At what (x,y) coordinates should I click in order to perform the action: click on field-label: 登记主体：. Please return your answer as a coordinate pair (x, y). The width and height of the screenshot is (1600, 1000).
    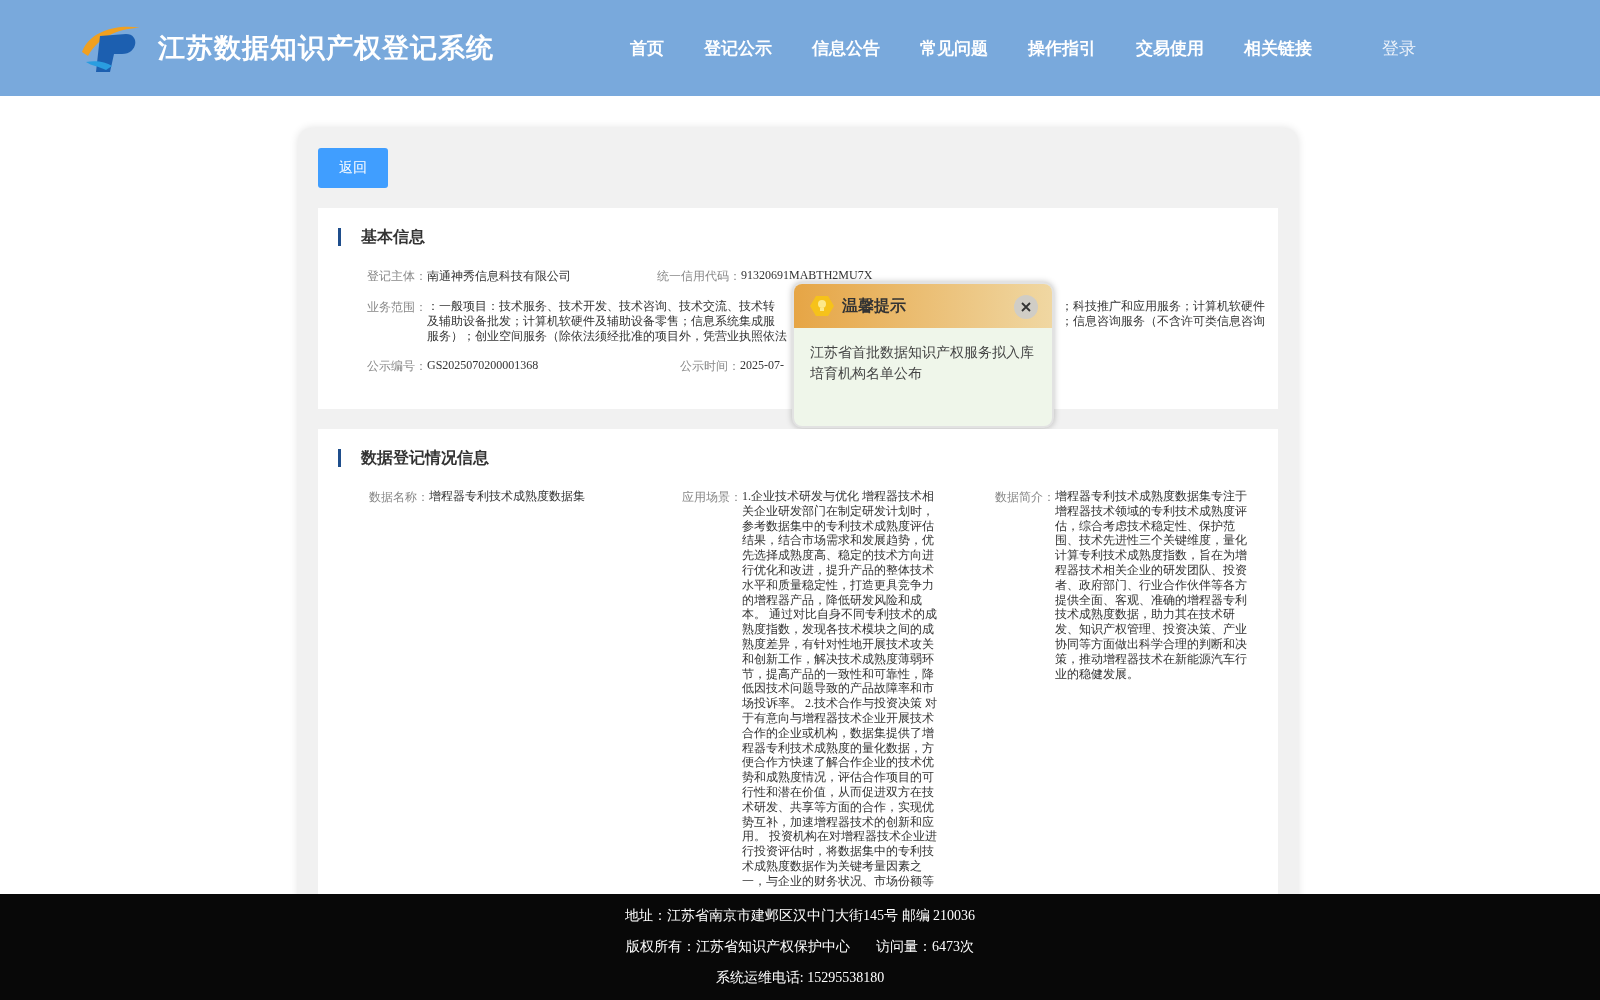
    Looking at the image, I should click on (397, 276).